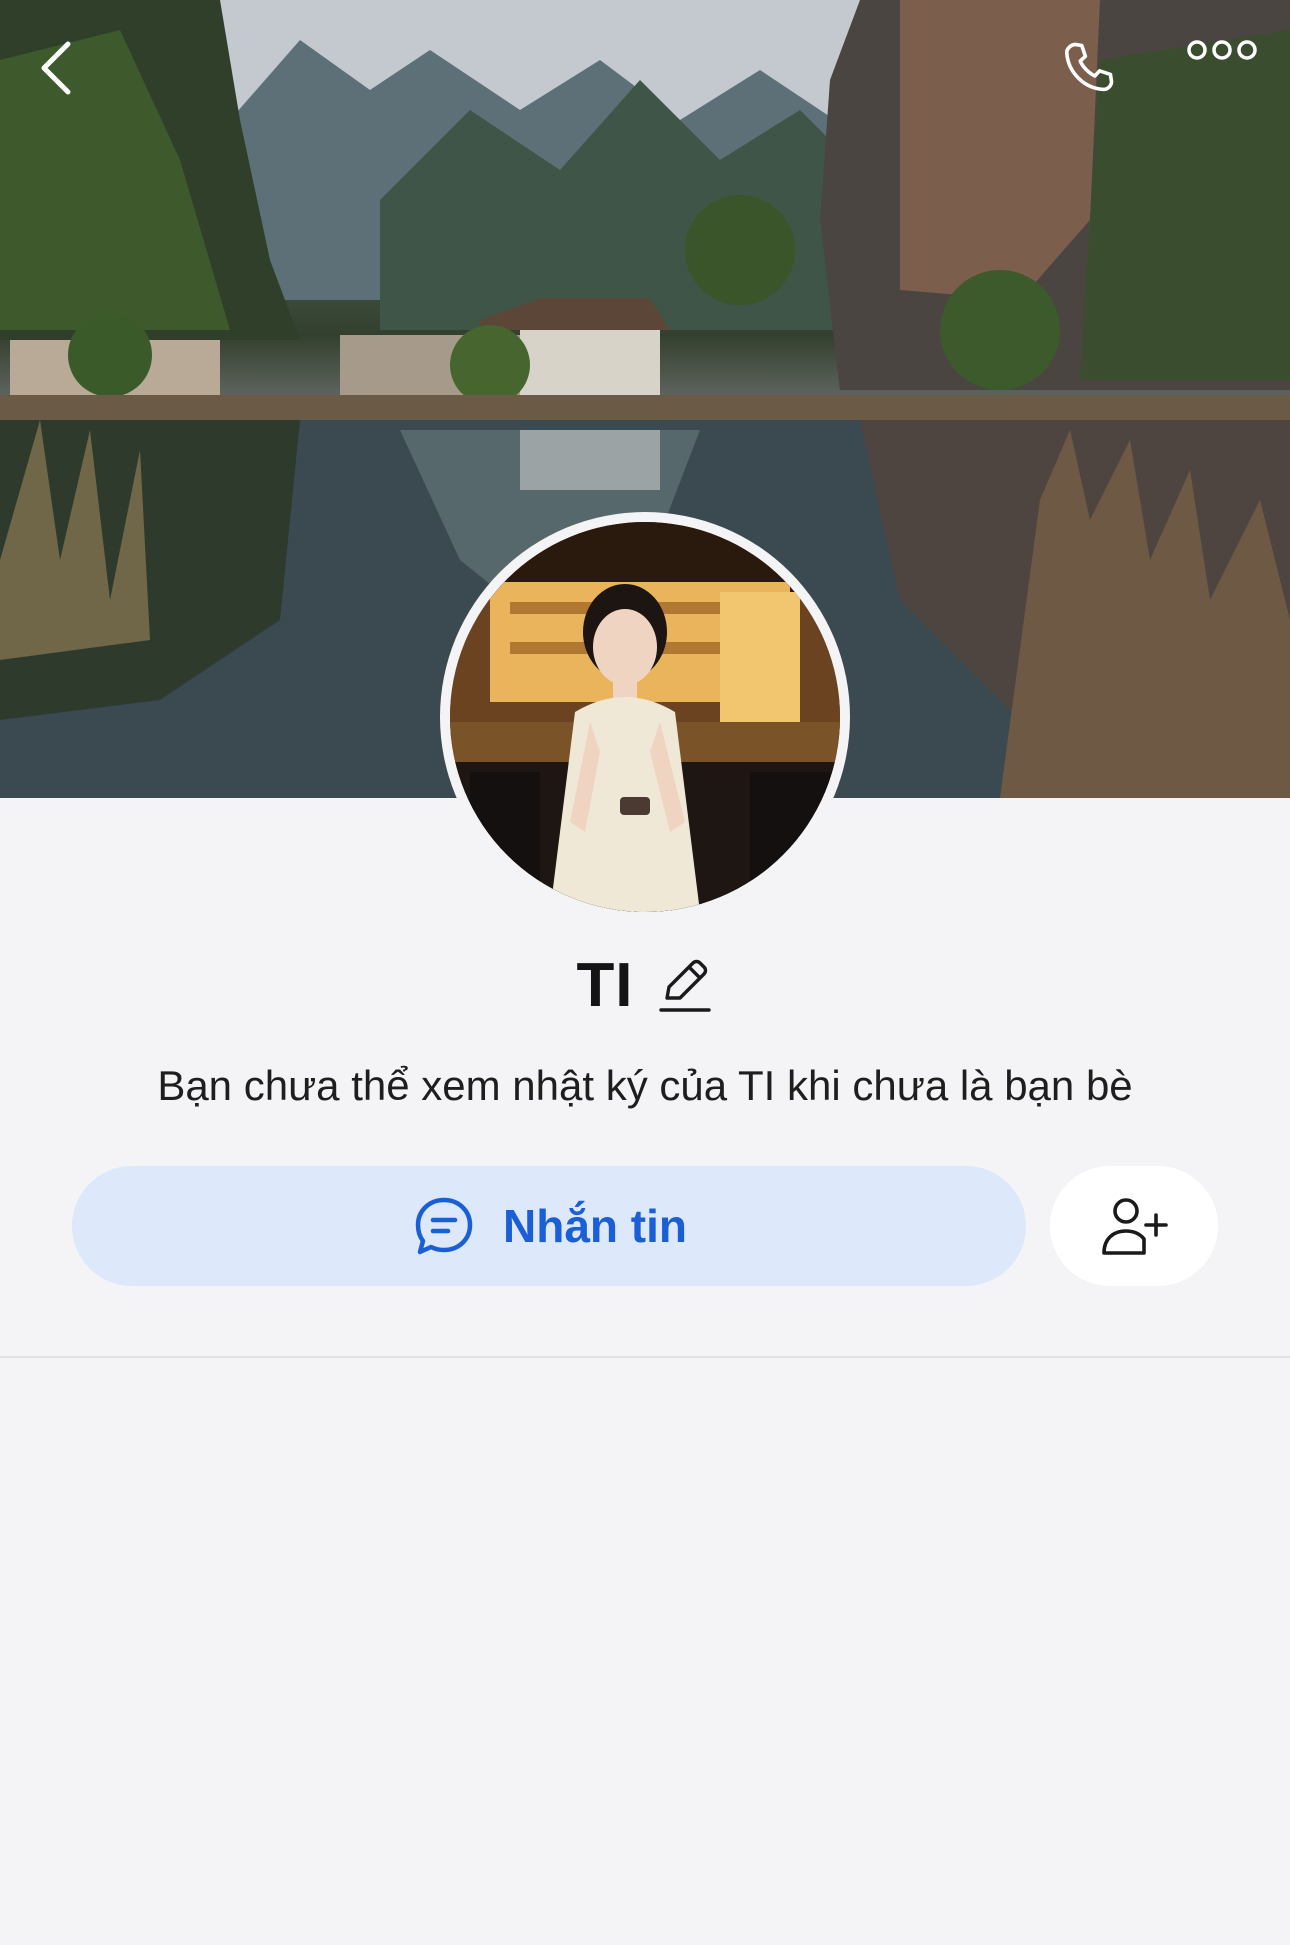 This screenshot has height=1945, width=1290. Describe the element at coordinates (645, 985) in the screenshot. I see `profile-name-row: TI` at that location.